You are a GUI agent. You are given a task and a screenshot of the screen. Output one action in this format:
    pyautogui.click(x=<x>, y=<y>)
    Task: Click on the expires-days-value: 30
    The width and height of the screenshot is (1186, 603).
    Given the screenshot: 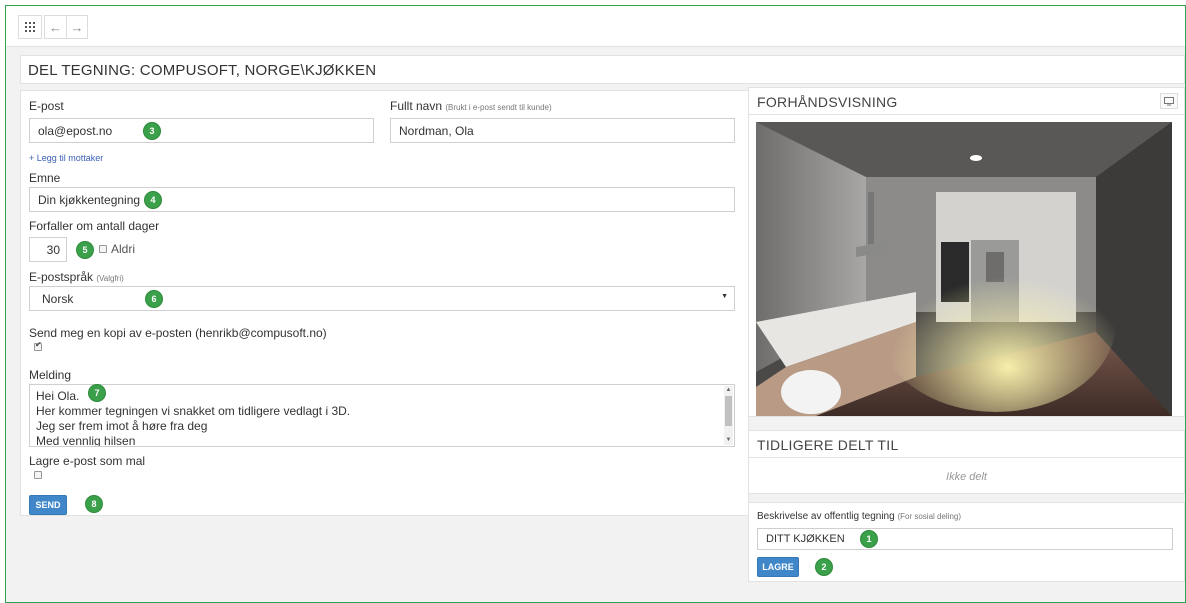 What is the action you would take?
    pyautogui.click(x=53, y=250)
    